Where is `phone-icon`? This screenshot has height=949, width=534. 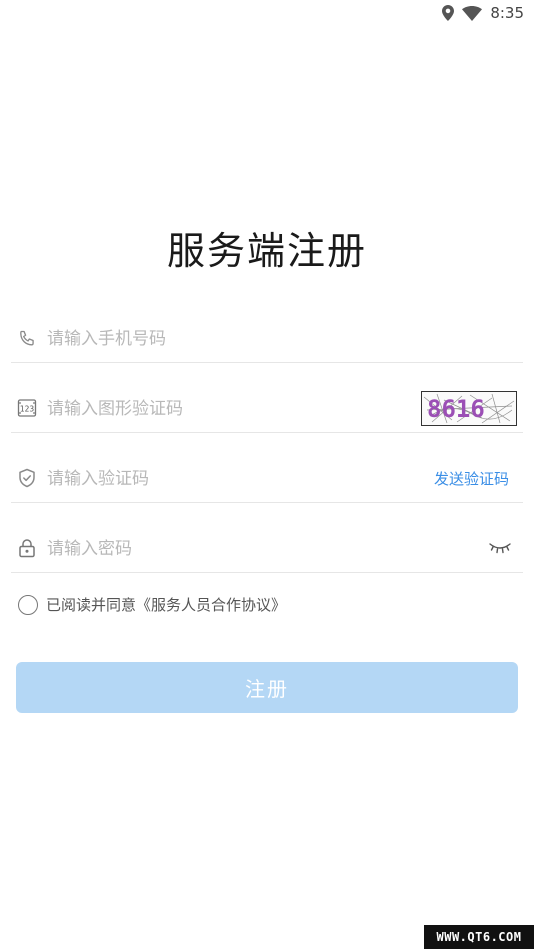 phone-icon is located at coordinates (27, 339).